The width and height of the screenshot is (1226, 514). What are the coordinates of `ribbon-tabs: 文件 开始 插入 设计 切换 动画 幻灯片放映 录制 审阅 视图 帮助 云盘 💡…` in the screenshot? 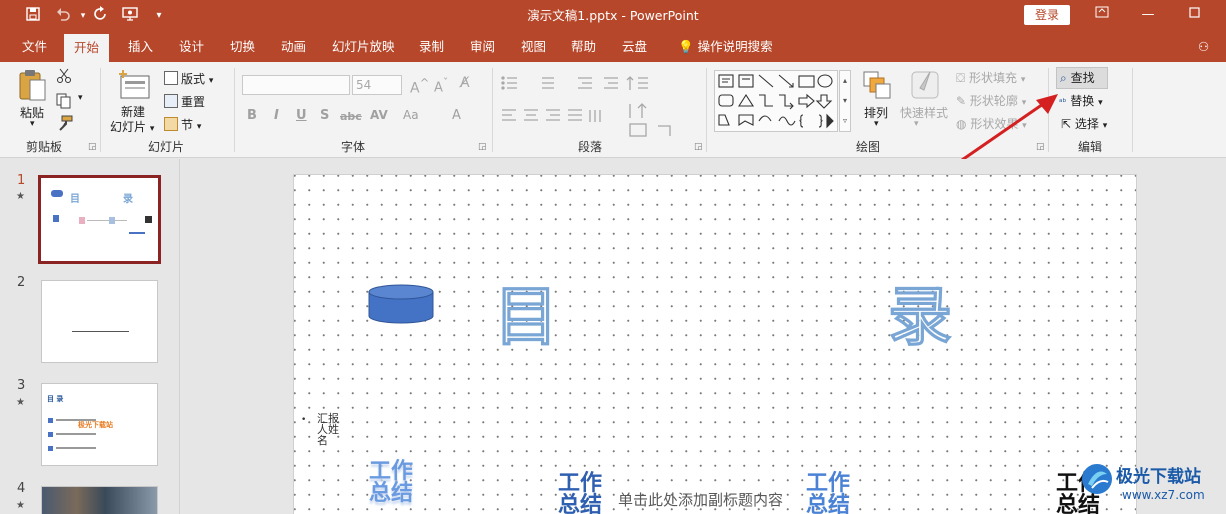 It's located at (613, 58).